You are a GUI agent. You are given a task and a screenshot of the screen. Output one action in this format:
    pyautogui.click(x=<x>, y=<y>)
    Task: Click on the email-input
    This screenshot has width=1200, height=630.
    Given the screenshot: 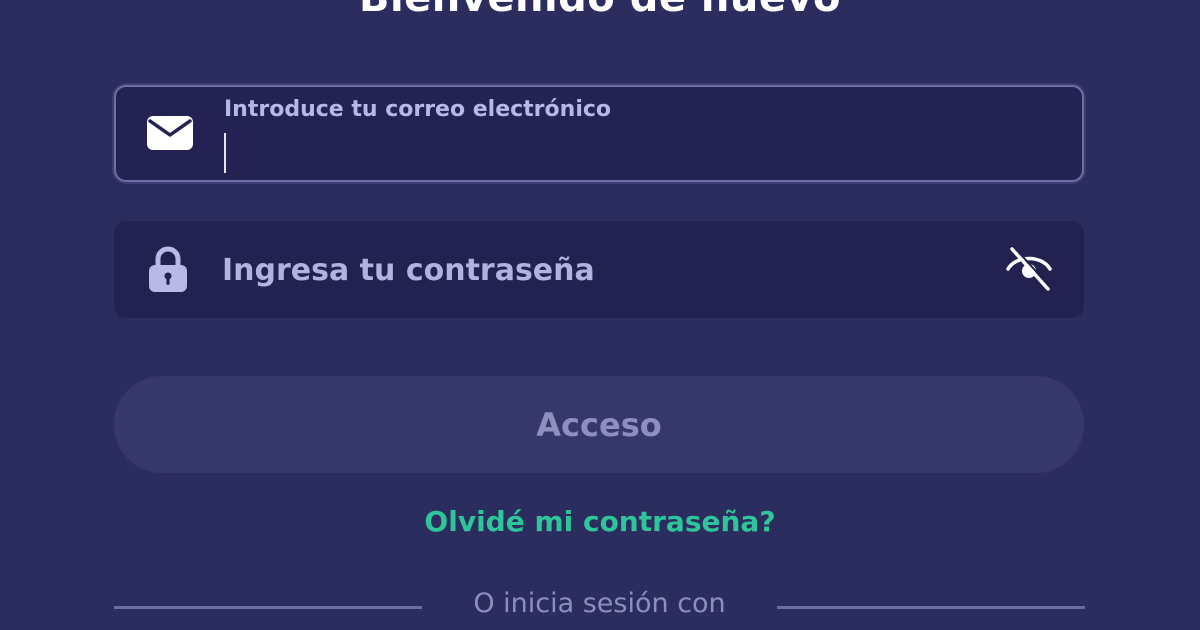 What is the action you would take?
    pyautogui.click(x=634, y=151)
    